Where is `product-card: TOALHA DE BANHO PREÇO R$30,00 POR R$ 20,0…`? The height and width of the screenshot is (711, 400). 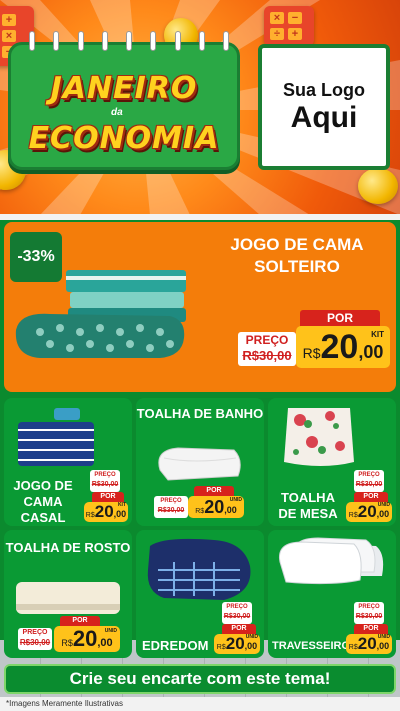
product-card: TOALHA DE BANHO PREÇO R$30,00 POR R$ 20,0… is located at coordinates (200, 462).